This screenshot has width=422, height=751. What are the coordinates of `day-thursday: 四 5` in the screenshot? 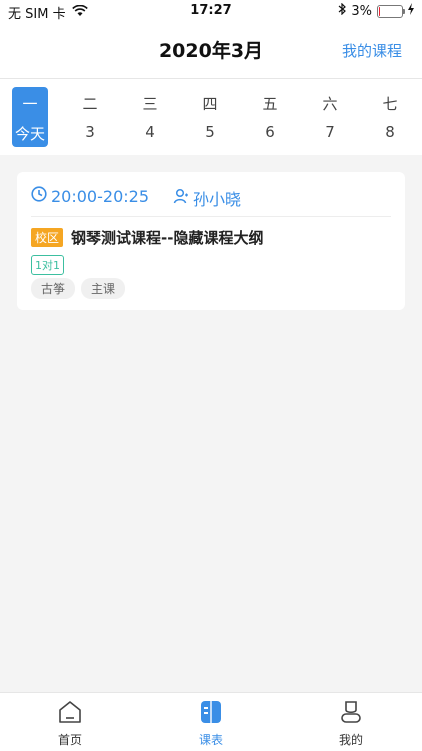 It's located at (210, 117).